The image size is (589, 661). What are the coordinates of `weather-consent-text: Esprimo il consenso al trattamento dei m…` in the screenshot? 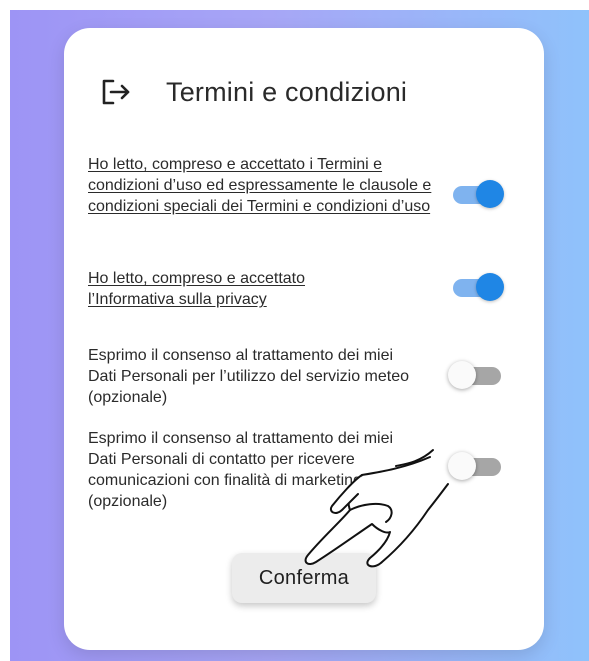 It's located at (249, 376).